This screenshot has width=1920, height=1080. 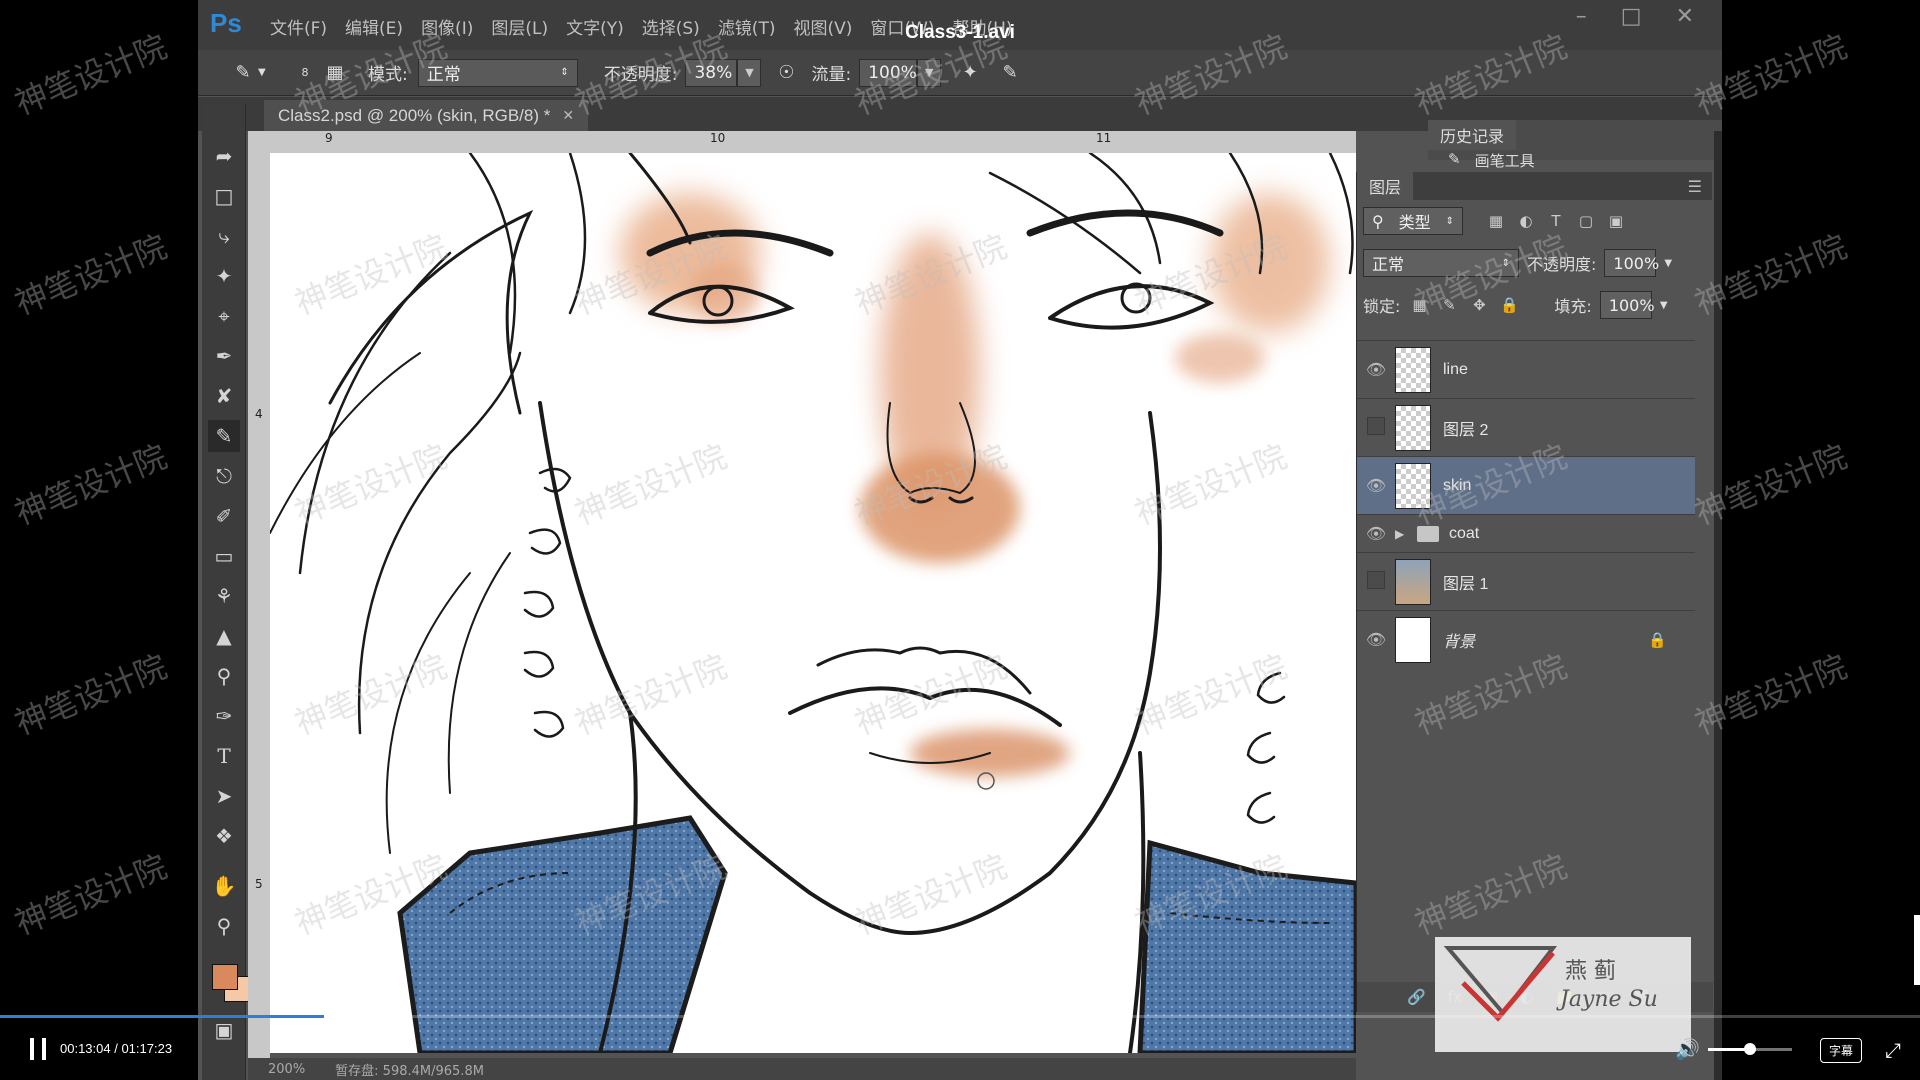 What do you see at coordinates (640, 75) in the screenshot?
I see `opacity-label: 不透明度:` at bounding box center [640, 75].